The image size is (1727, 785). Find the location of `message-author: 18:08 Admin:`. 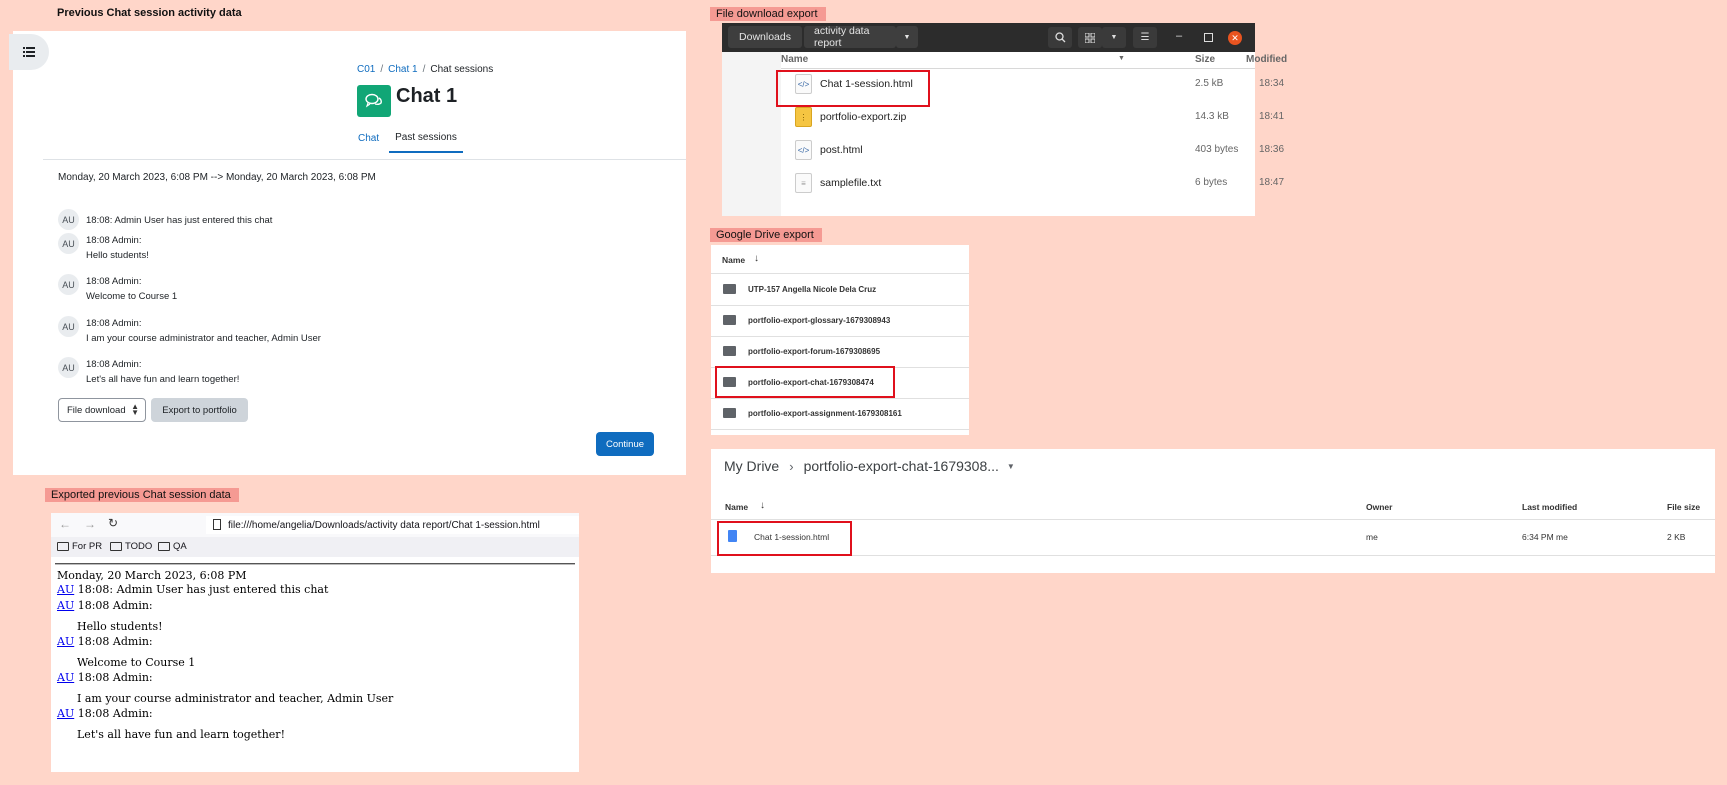

message-author: 18:08 Admin: is located at coordinates (114, 281).